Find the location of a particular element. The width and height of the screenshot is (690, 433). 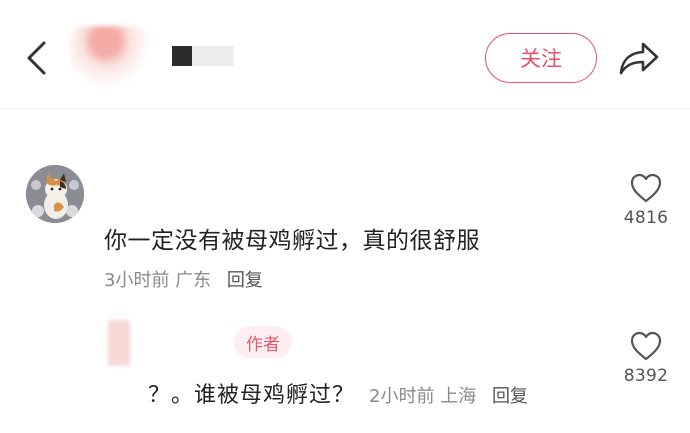

reply-like-count: 8392 is located at coordinates (646, 376).